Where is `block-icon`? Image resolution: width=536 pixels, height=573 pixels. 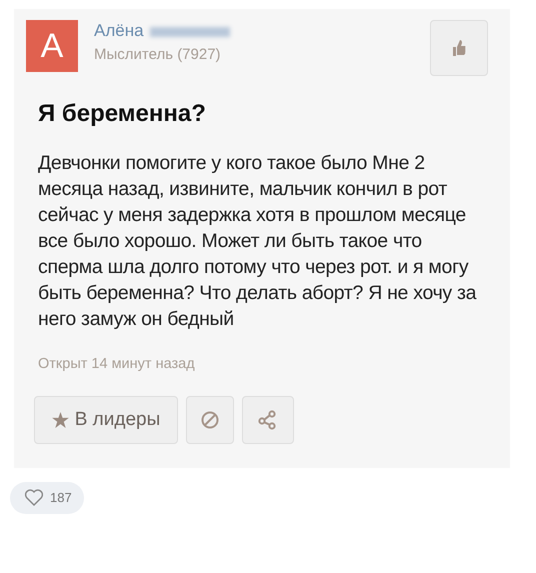
block-icon is located at coordinates (210, 419).